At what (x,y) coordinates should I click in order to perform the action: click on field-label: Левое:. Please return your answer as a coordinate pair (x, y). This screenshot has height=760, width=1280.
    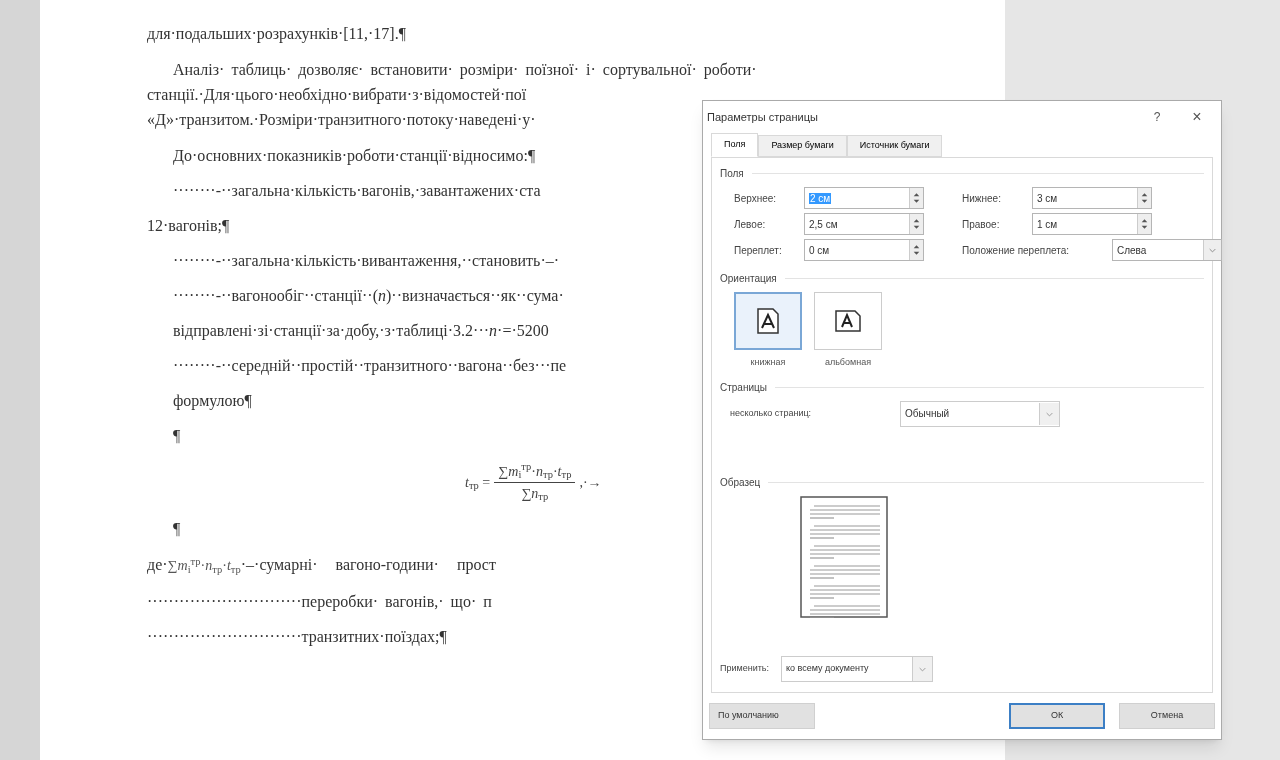
    Looking at the image, I should click on (750, 224).